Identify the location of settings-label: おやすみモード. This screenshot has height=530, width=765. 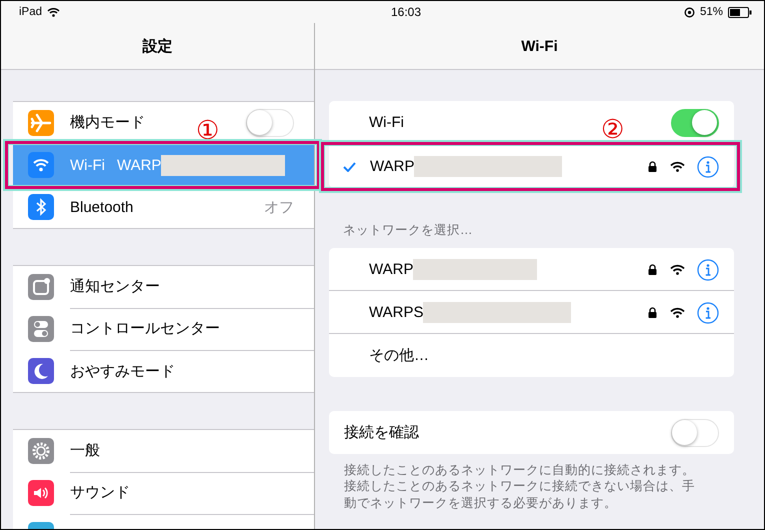
(122, 371).